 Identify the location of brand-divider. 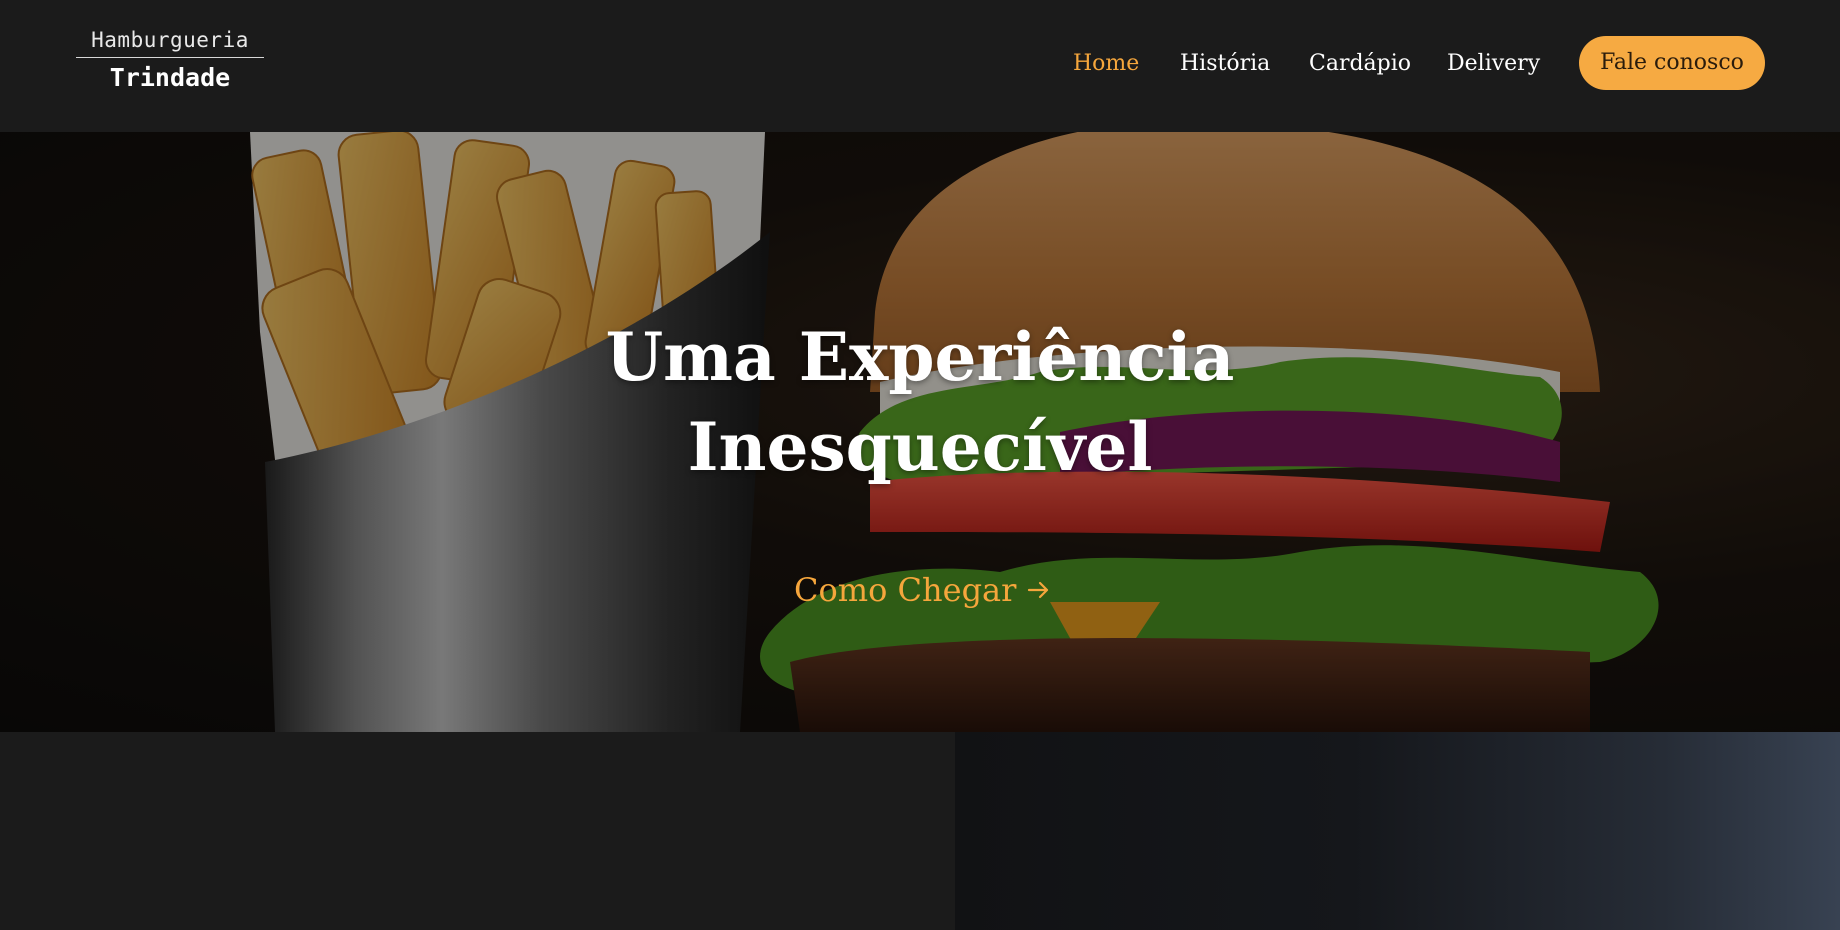
(170, 57).